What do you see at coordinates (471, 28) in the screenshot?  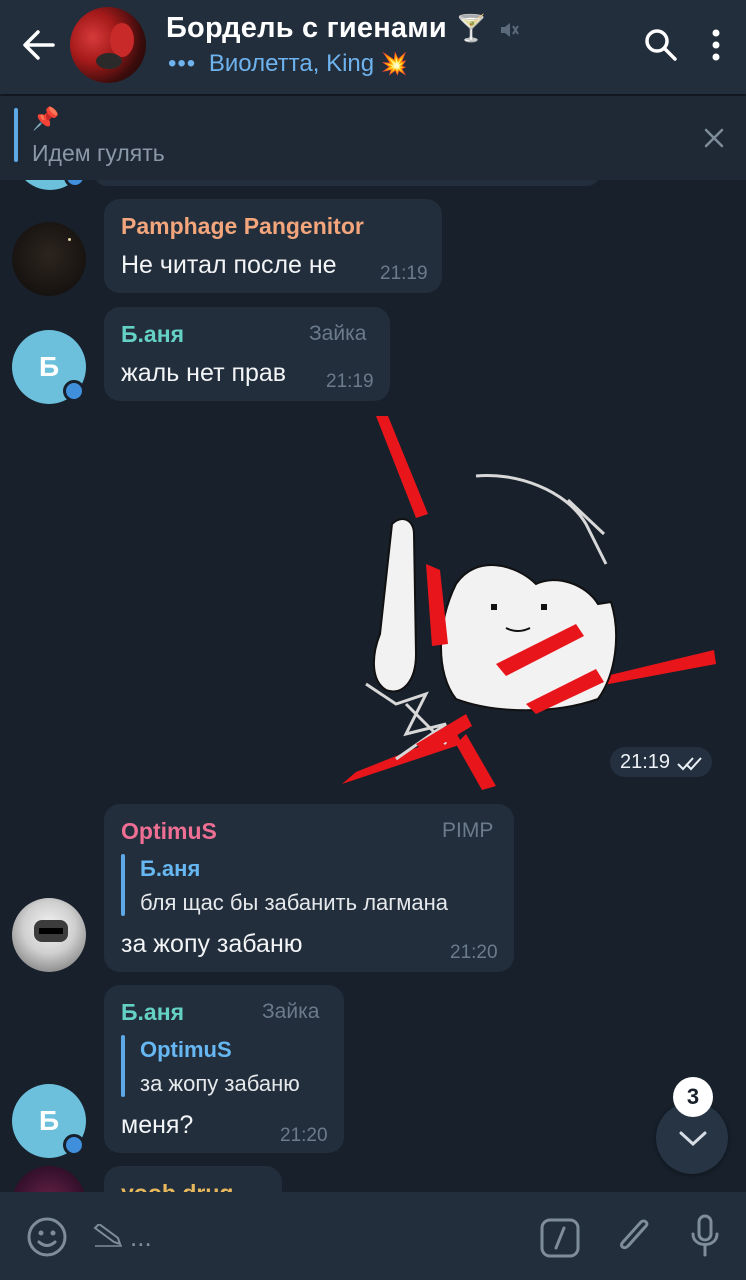 I see `cocktail-emoji: 🍸` at bounding box center [471, 28].